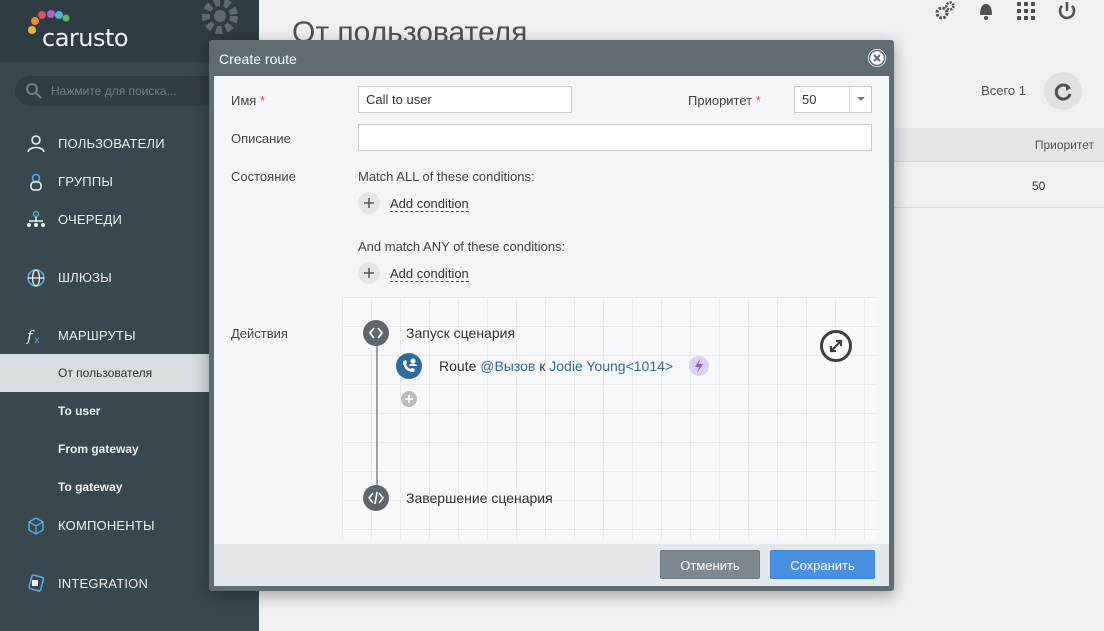  Describe the element at coordinates (542, 366) in the screenshot. I see `route-to-word: к` at that location.